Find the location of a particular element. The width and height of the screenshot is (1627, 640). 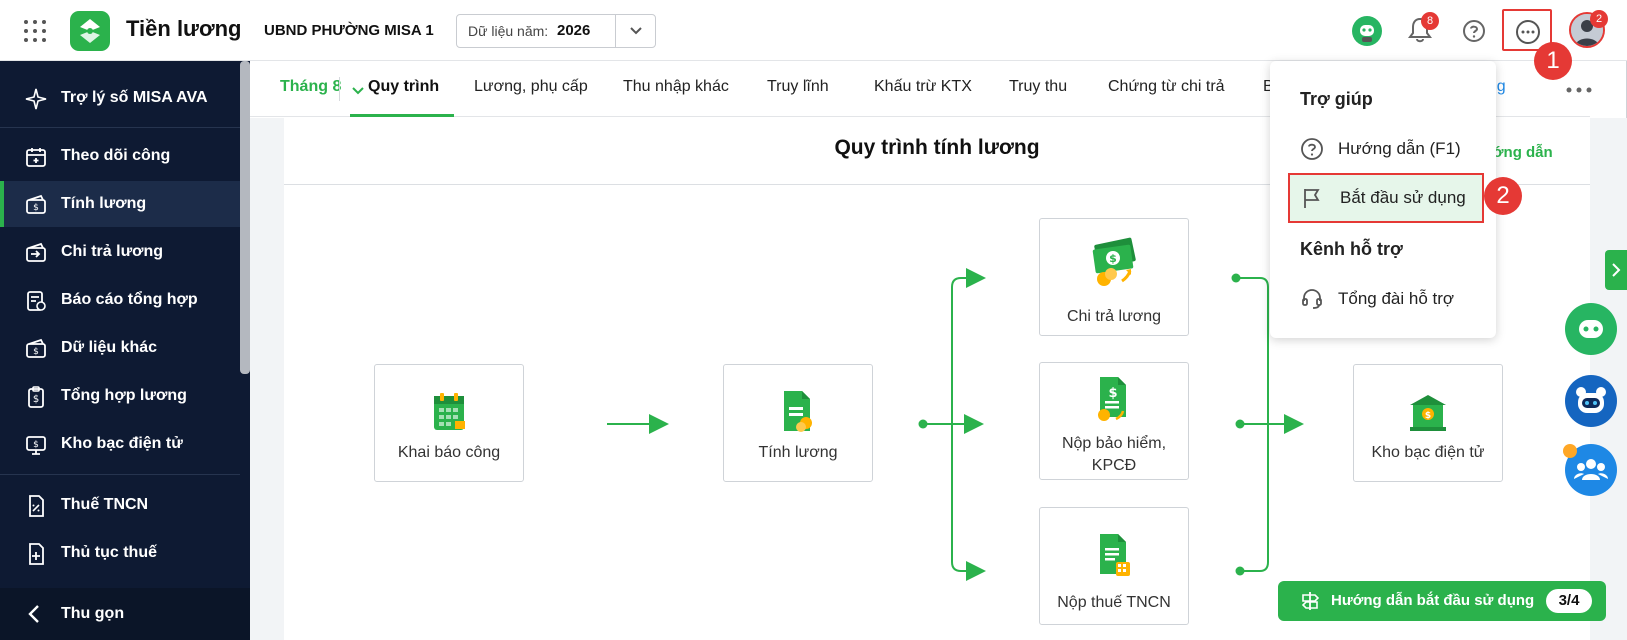

step-label: Nộp bảo hiểm, is located at coordinates (1114, 443).